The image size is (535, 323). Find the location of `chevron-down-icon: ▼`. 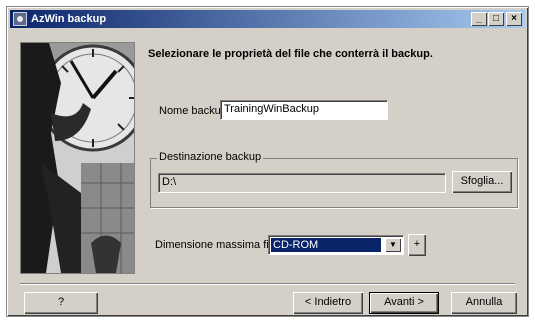

chevron-down-icon: ▼ is located at coordinates (393, 245).